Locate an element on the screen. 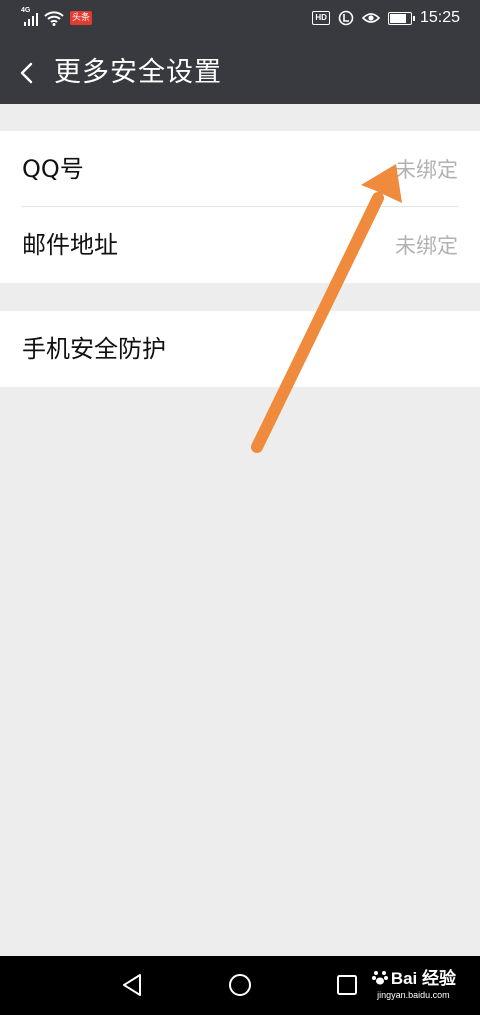 This screenshot has width=480, height=1015. watermark-url: jingyan.baidu.com is located at coordinates (413, 995).